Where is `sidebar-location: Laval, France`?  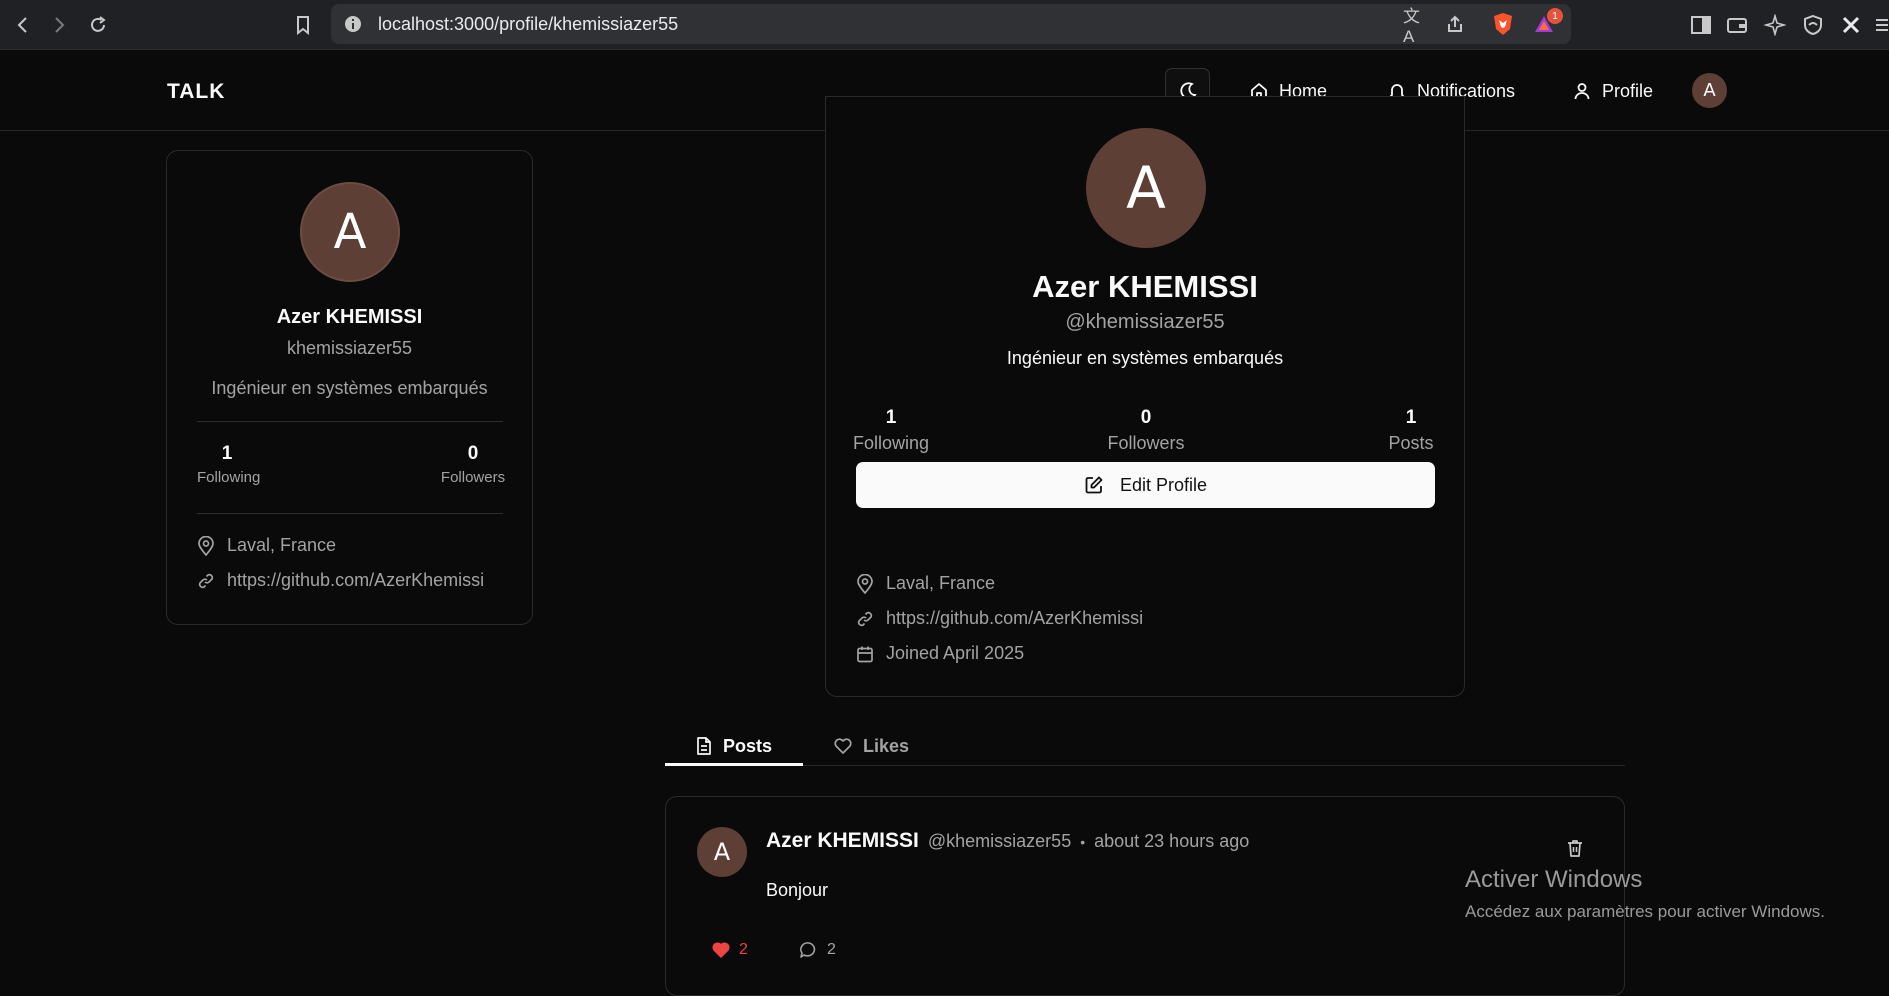 sidebar-location: Laval, France is located at coordinates (266, 545).